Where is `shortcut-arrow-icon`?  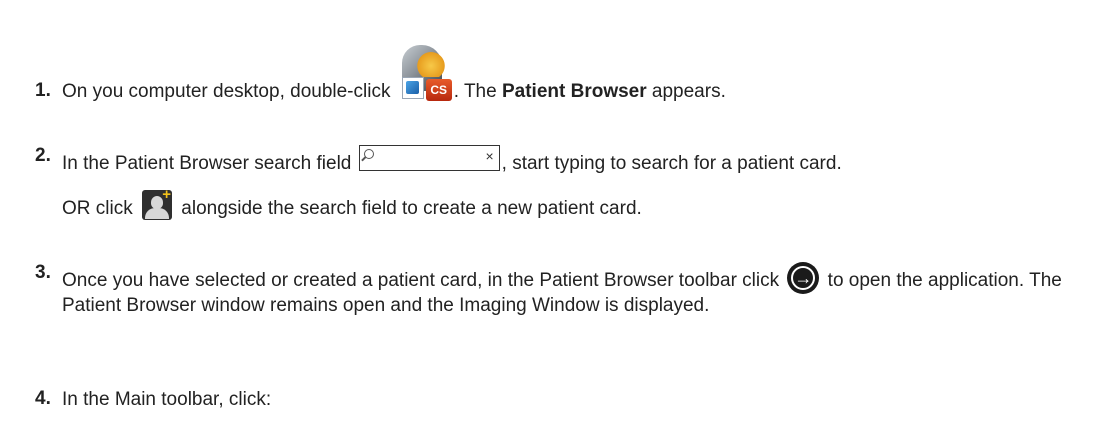
shortcut-arrow-icon is located at coordinates (412, 88).